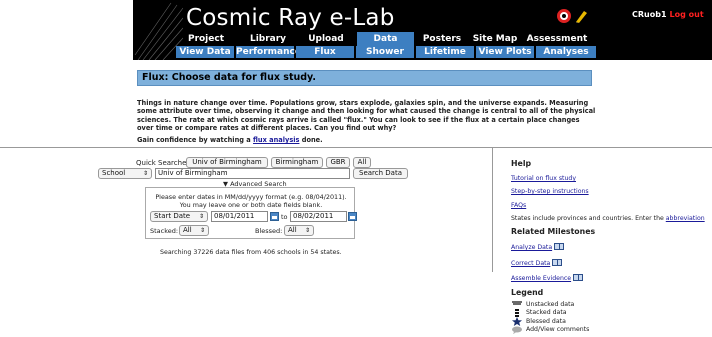 This screenshot has height=337, width=712. What do you see at coordinates (517, 331) in the screenshot?
I see `comment-icon` at bounding box center [517, 331].